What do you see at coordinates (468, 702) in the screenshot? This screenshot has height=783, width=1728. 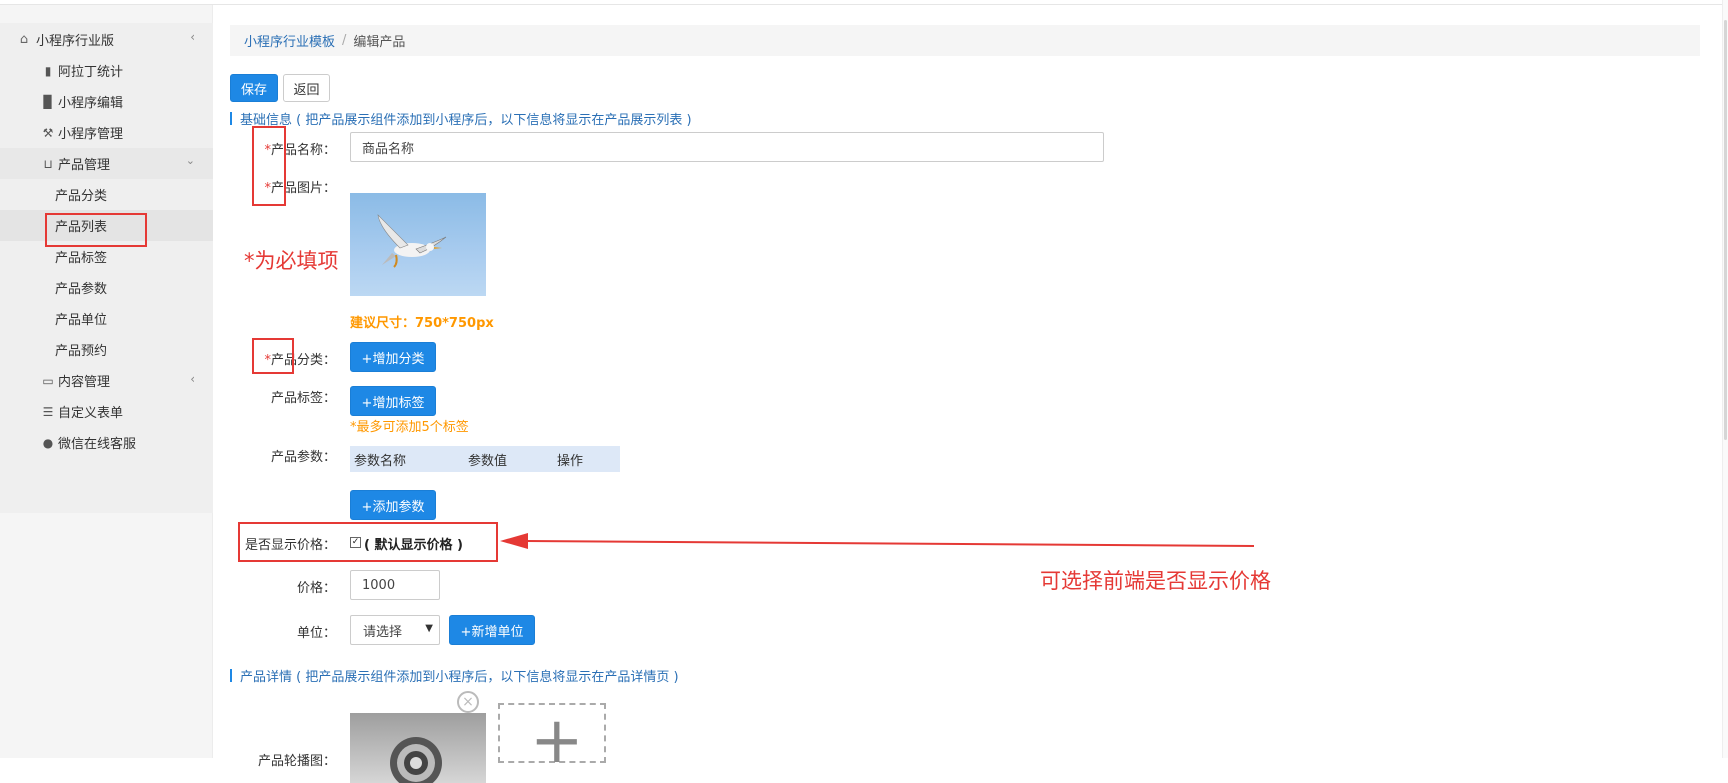 I see `remove-image-icon: ×` at bounding box center [468, 702].